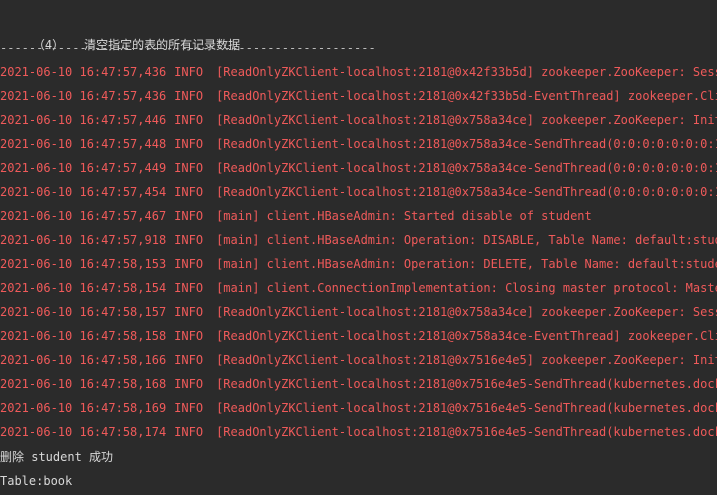 The width and height of the screenshot is (717, 495). I want to click on log-timestamp: 2021-06-10 16:47:58,153, so click(83, 264).